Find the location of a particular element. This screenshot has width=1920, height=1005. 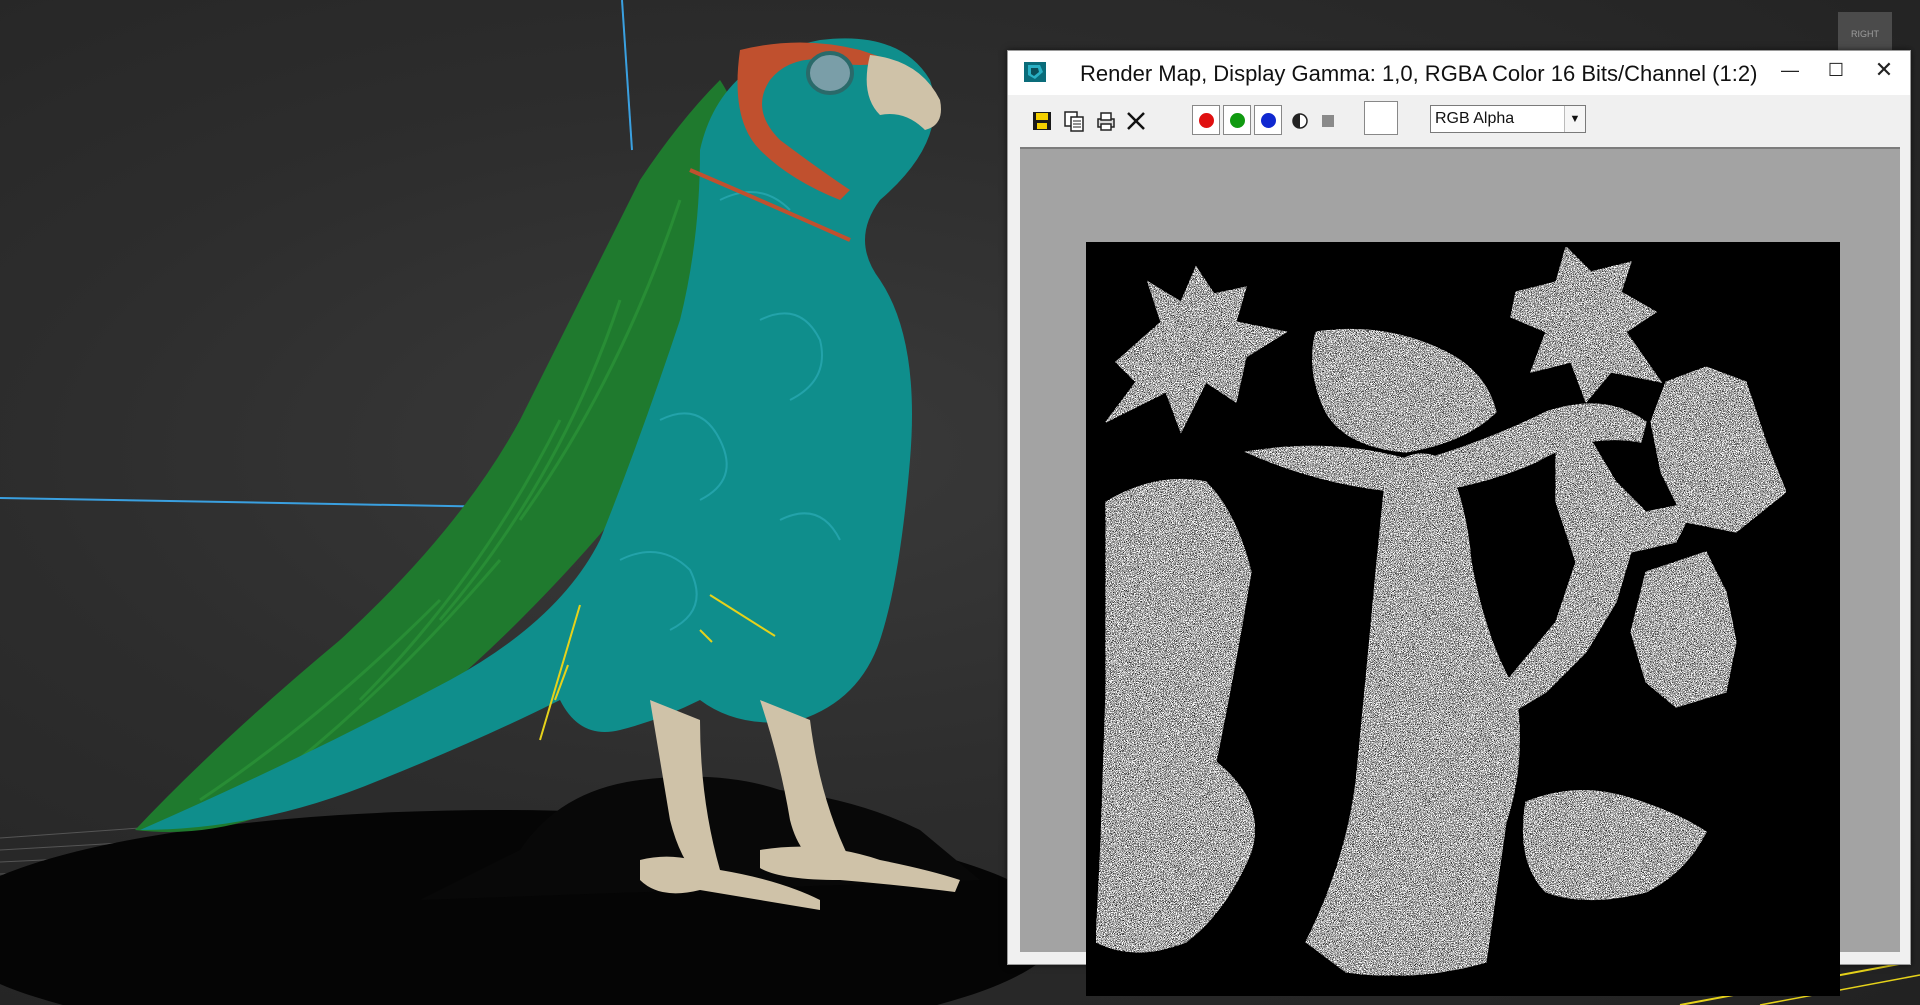

monochrome-icon is located at coordinates (1328, 121).